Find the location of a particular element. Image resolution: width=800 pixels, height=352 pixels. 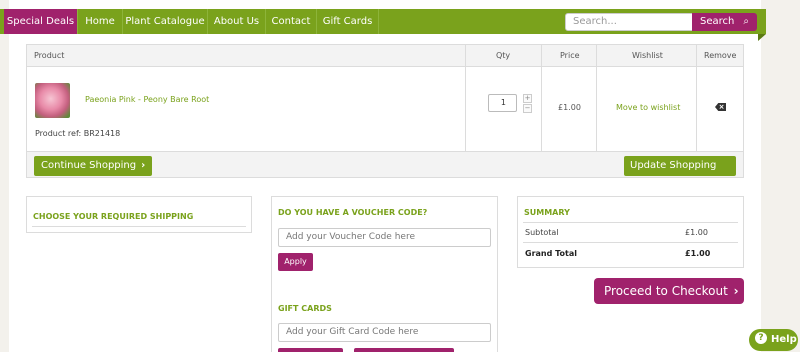

item-price: £1.00 is located at coordinates (569, 107).